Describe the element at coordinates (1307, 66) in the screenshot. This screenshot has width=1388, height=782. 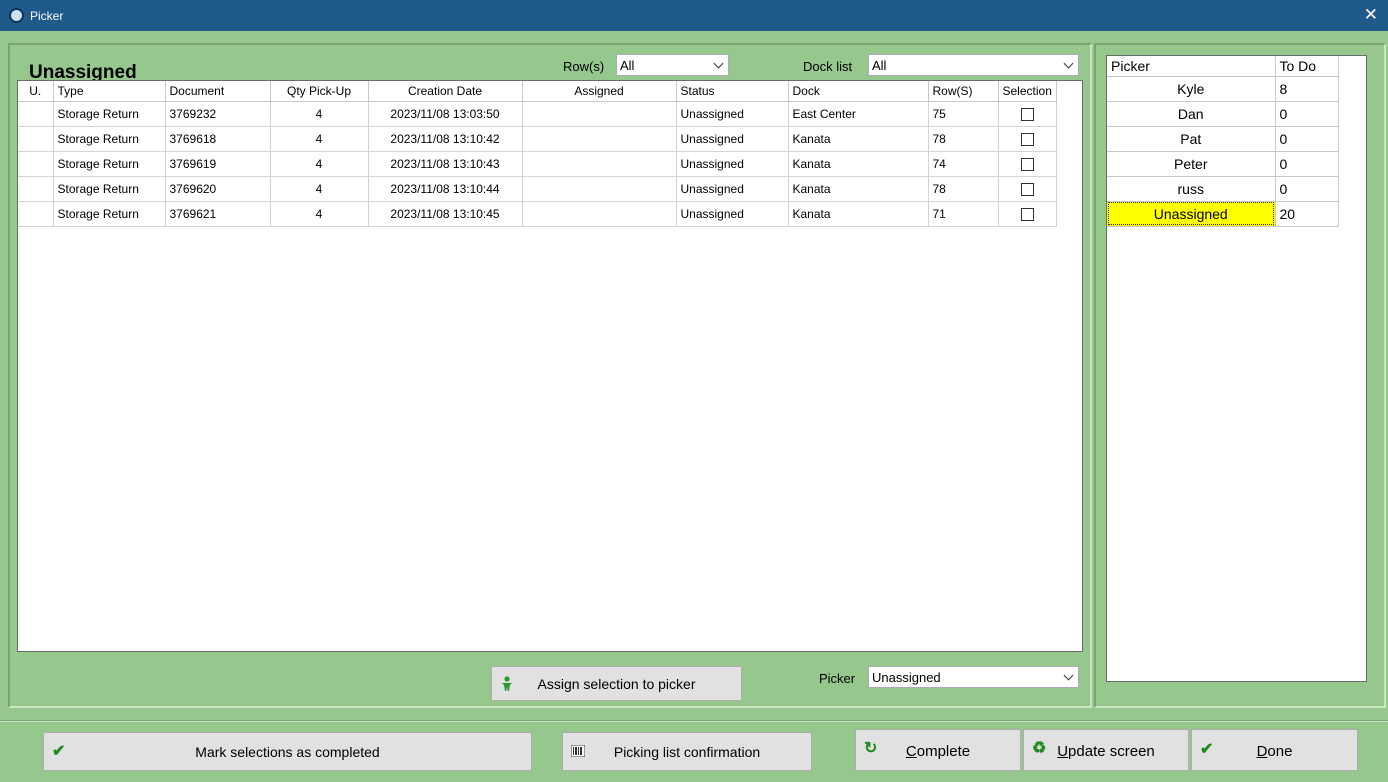
I see `col-header-todo: To Do` at that location.